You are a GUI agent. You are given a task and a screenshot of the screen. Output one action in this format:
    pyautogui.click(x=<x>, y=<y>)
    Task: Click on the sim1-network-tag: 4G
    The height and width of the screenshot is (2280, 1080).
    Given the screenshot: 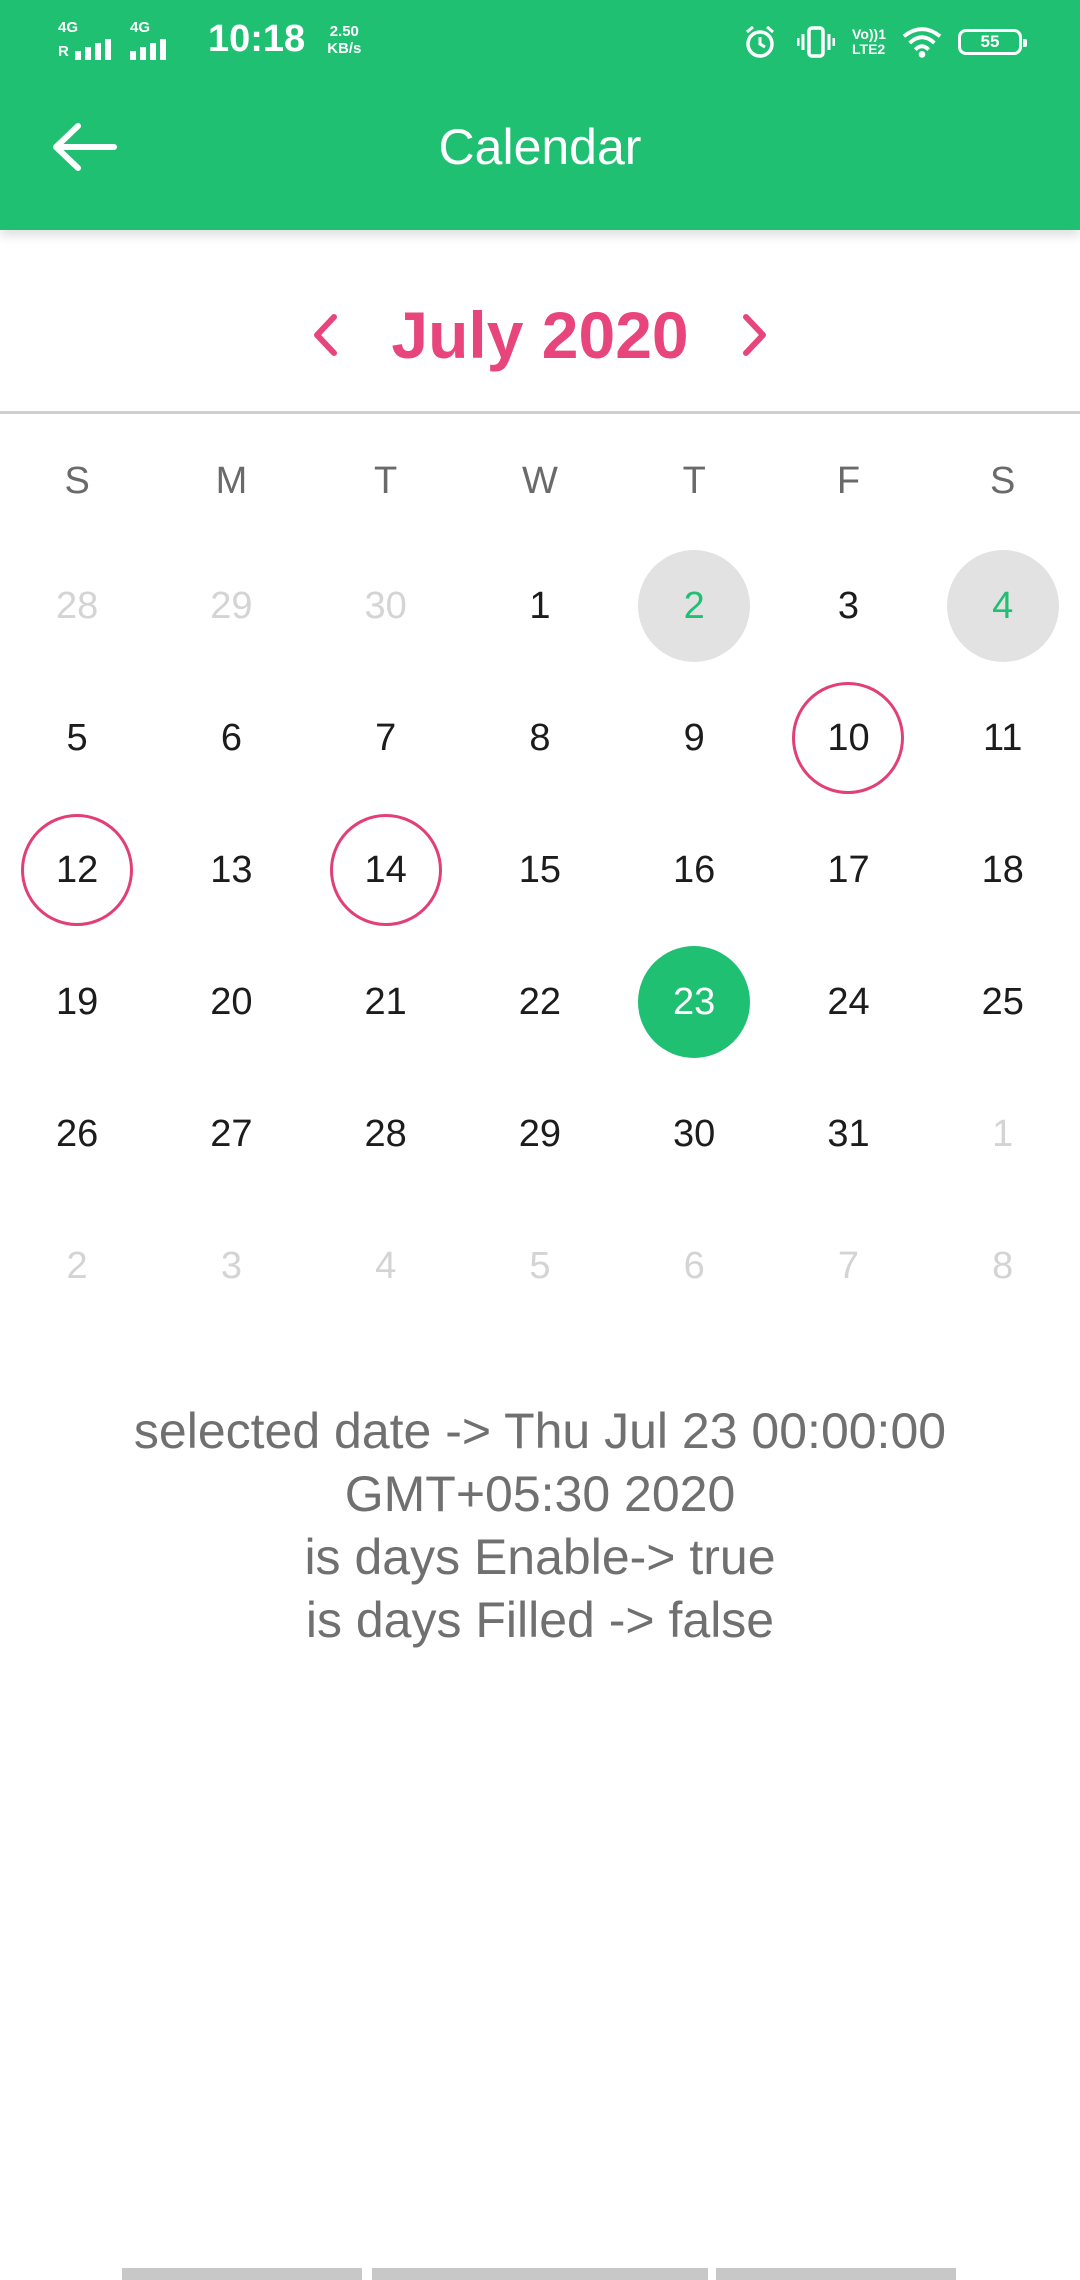 What is the action you would take?
    pyautogui.click(x=68, y=27)
    